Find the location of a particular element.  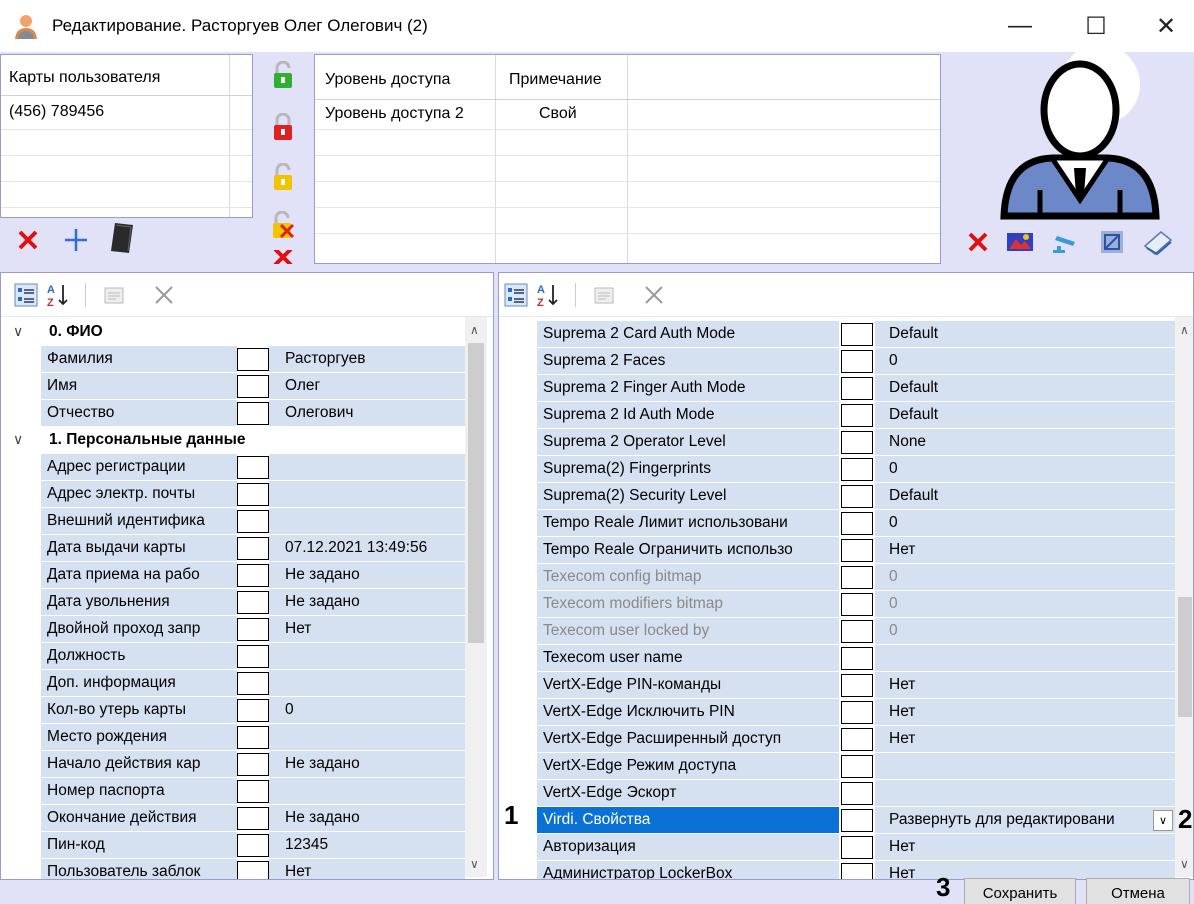

property-row: Двойной проход запр Нет is located at coordinates (233, 629).